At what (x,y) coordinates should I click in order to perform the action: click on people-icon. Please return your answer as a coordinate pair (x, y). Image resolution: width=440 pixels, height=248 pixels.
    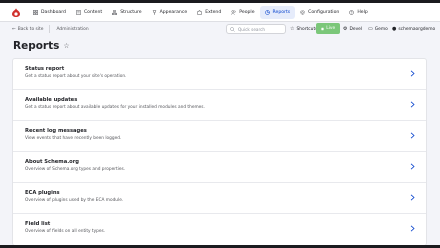
    Looking at the image, I should click on (233, 12).